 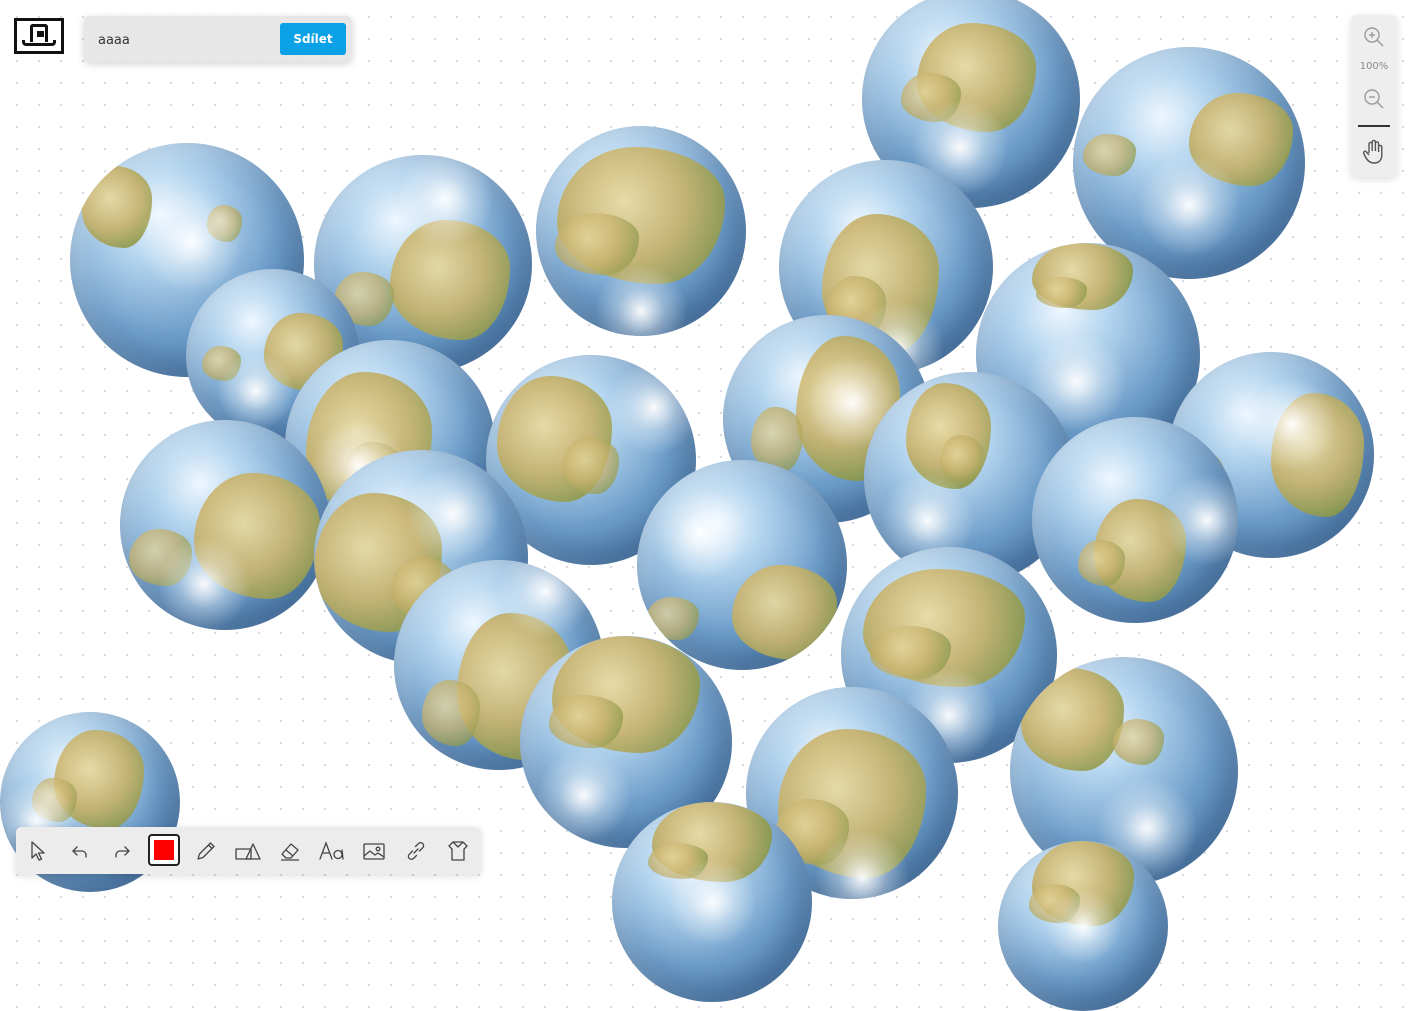 I want to click on select-icon, so click(x=38, y=851).